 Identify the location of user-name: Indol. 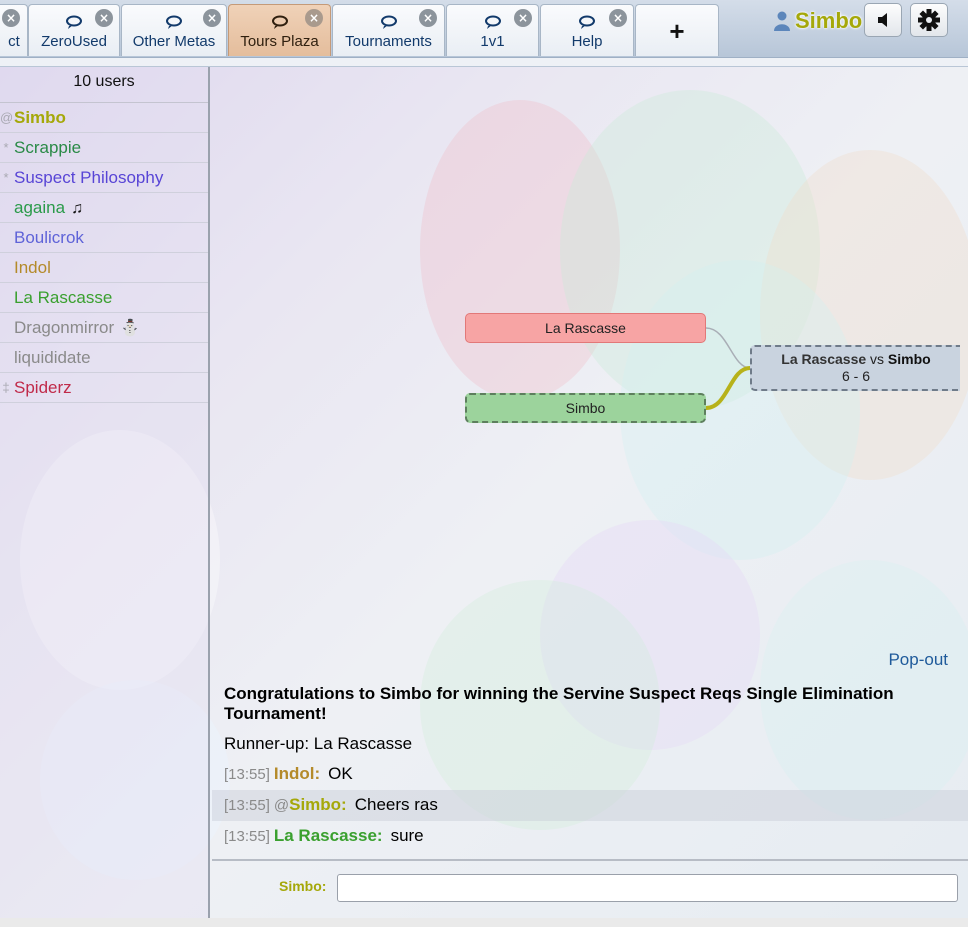
(32, 267).